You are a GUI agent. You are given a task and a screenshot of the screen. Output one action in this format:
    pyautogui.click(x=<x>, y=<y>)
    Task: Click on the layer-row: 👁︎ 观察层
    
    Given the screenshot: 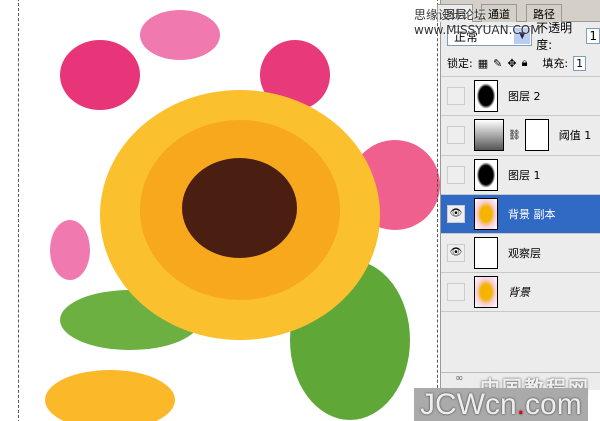 What is the action you would take?
    pyautogui.click(x=520, y=252)
    